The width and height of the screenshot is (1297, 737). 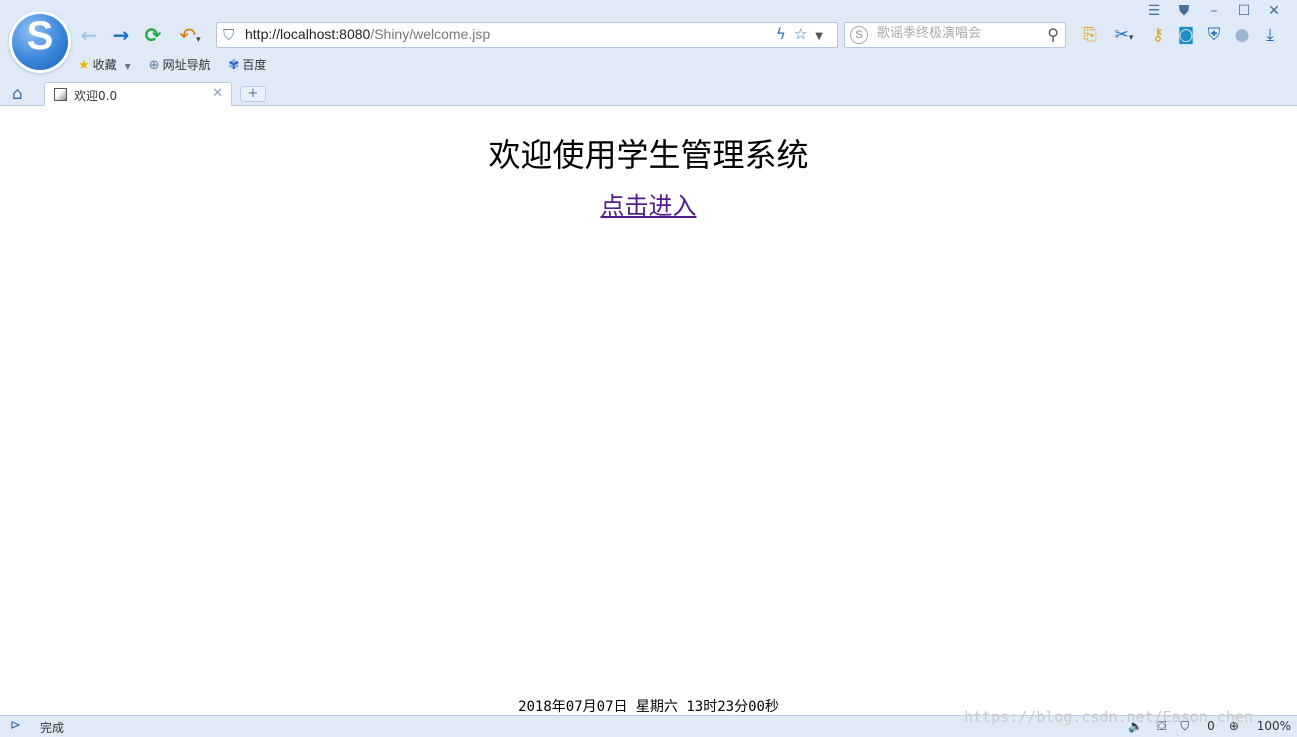 What do you see at coordinates (234, 65) in the screenshot?
I see `baidu-paw-icon: ✾` at bounding box center [234, 65].